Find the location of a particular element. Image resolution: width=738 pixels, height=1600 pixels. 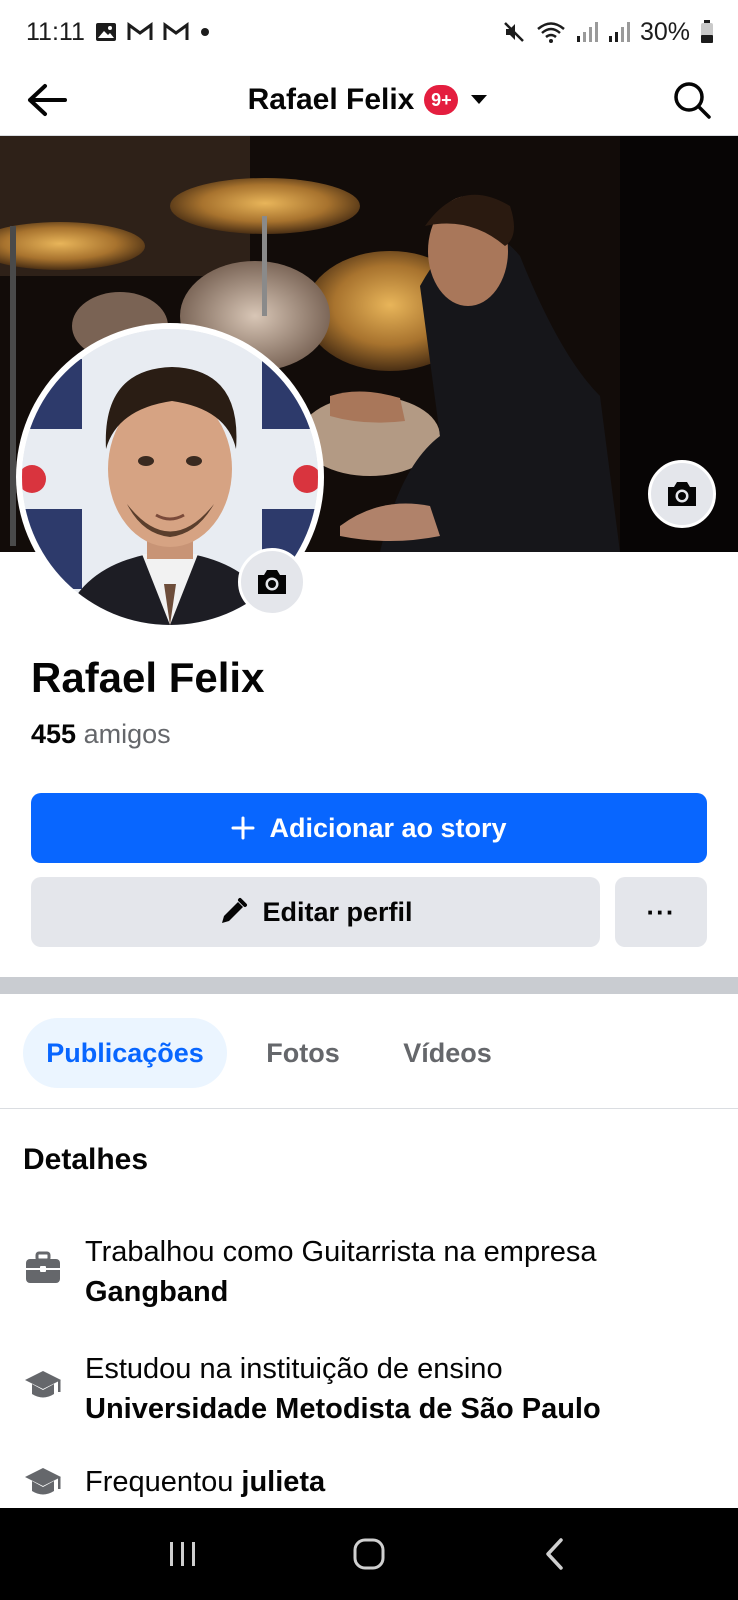

more-options-button: ··· is located at coordinates (661, 912).